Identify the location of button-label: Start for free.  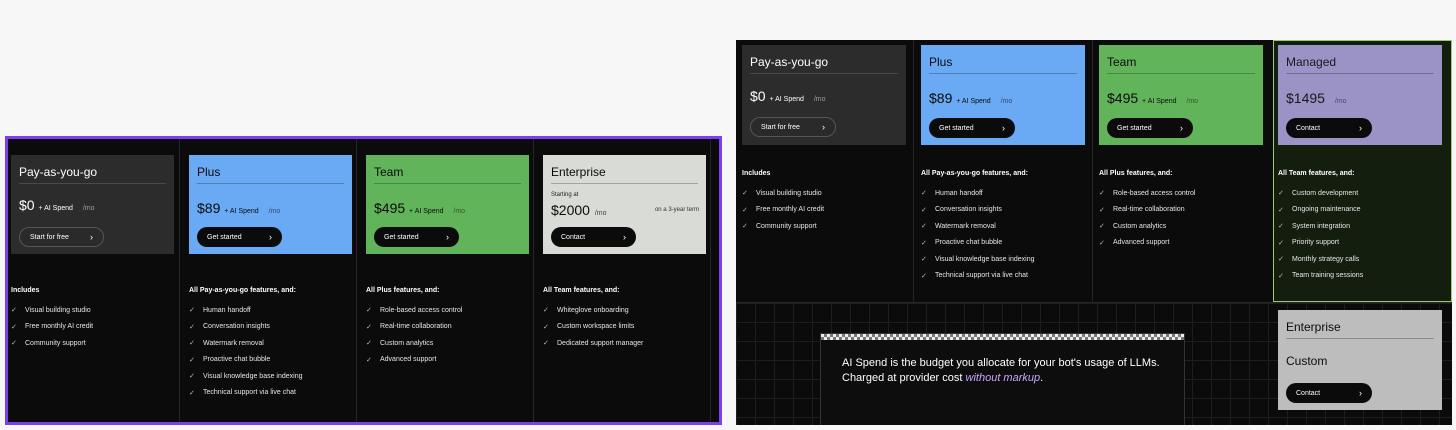
(780, 127).